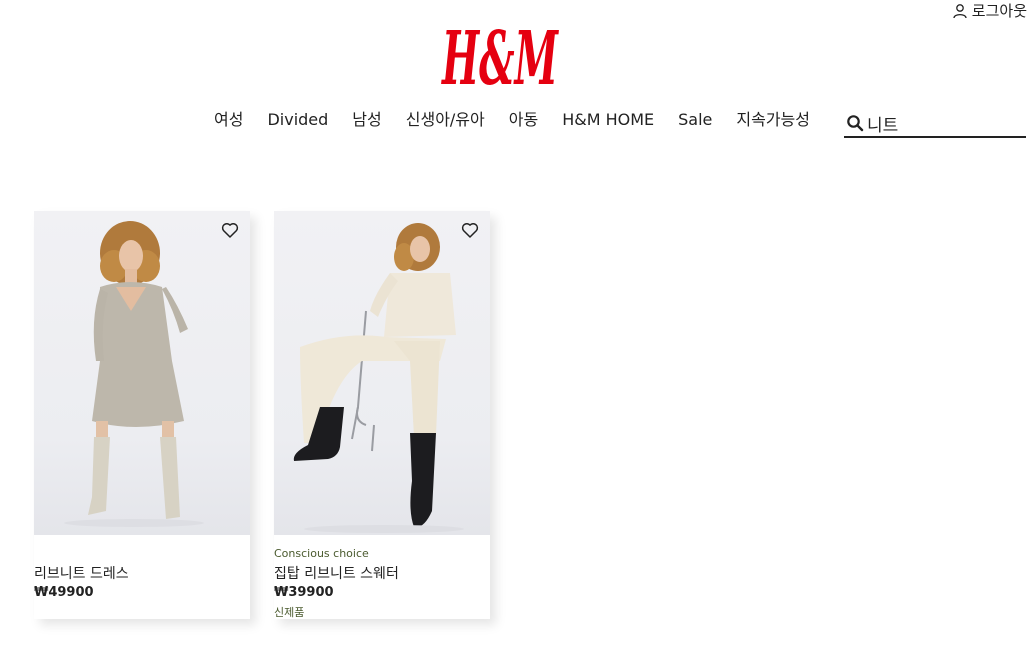 Image resolution: width=1035 pixels, height=671 pixels. I want to click on search-icon, so click(855, 123).